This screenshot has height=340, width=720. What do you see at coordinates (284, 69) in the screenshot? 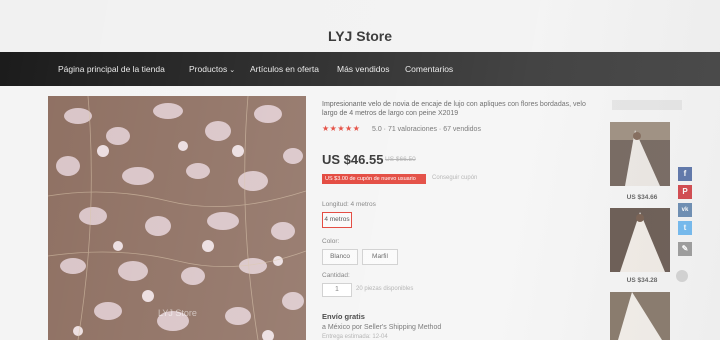
I see `nav-item-sale: Artículos en oferta` at bounding box center [284, 69].